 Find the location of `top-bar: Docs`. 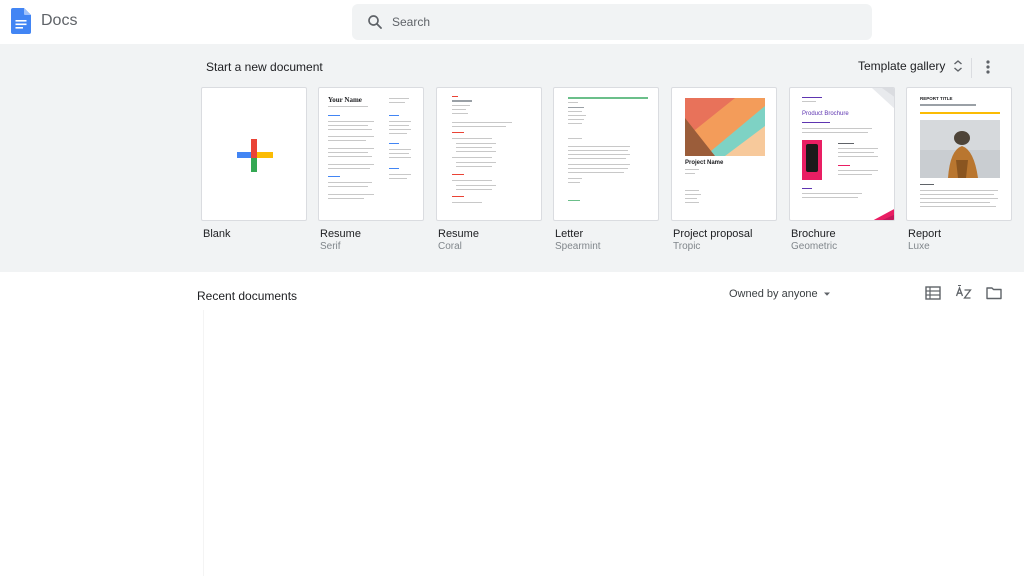

top-bar: Docs is located at coordinates (512, 22).